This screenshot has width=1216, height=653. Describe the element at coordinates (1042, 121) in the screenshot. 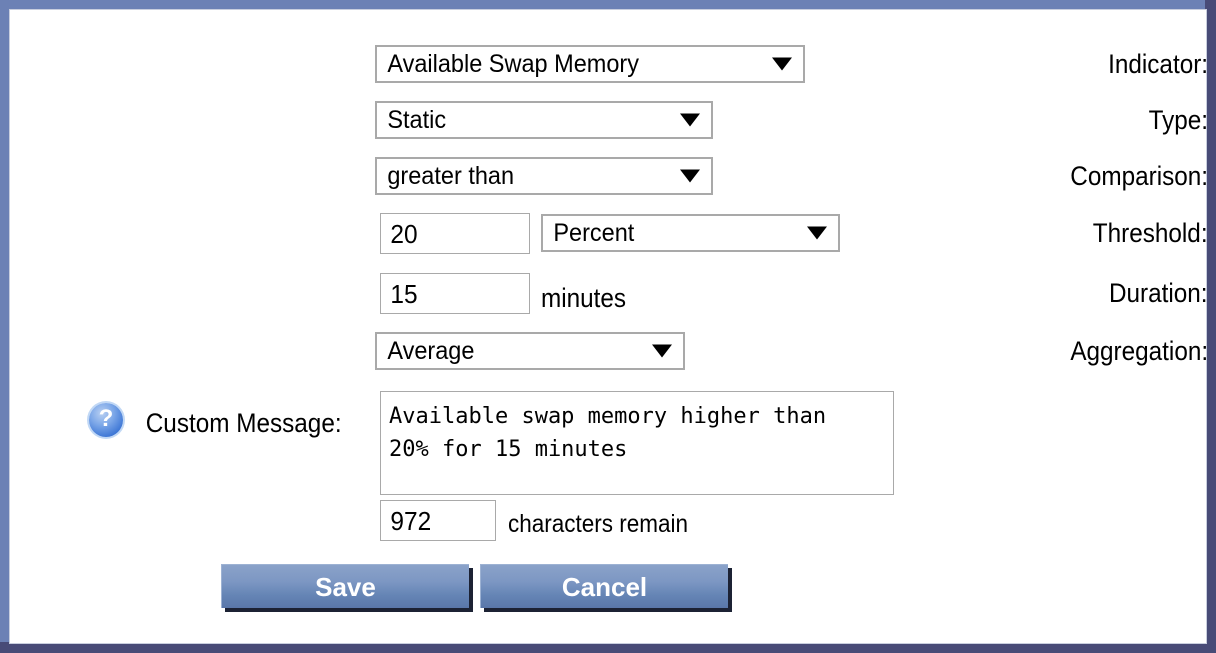

I see `type-label-cell: Type:` at that location.